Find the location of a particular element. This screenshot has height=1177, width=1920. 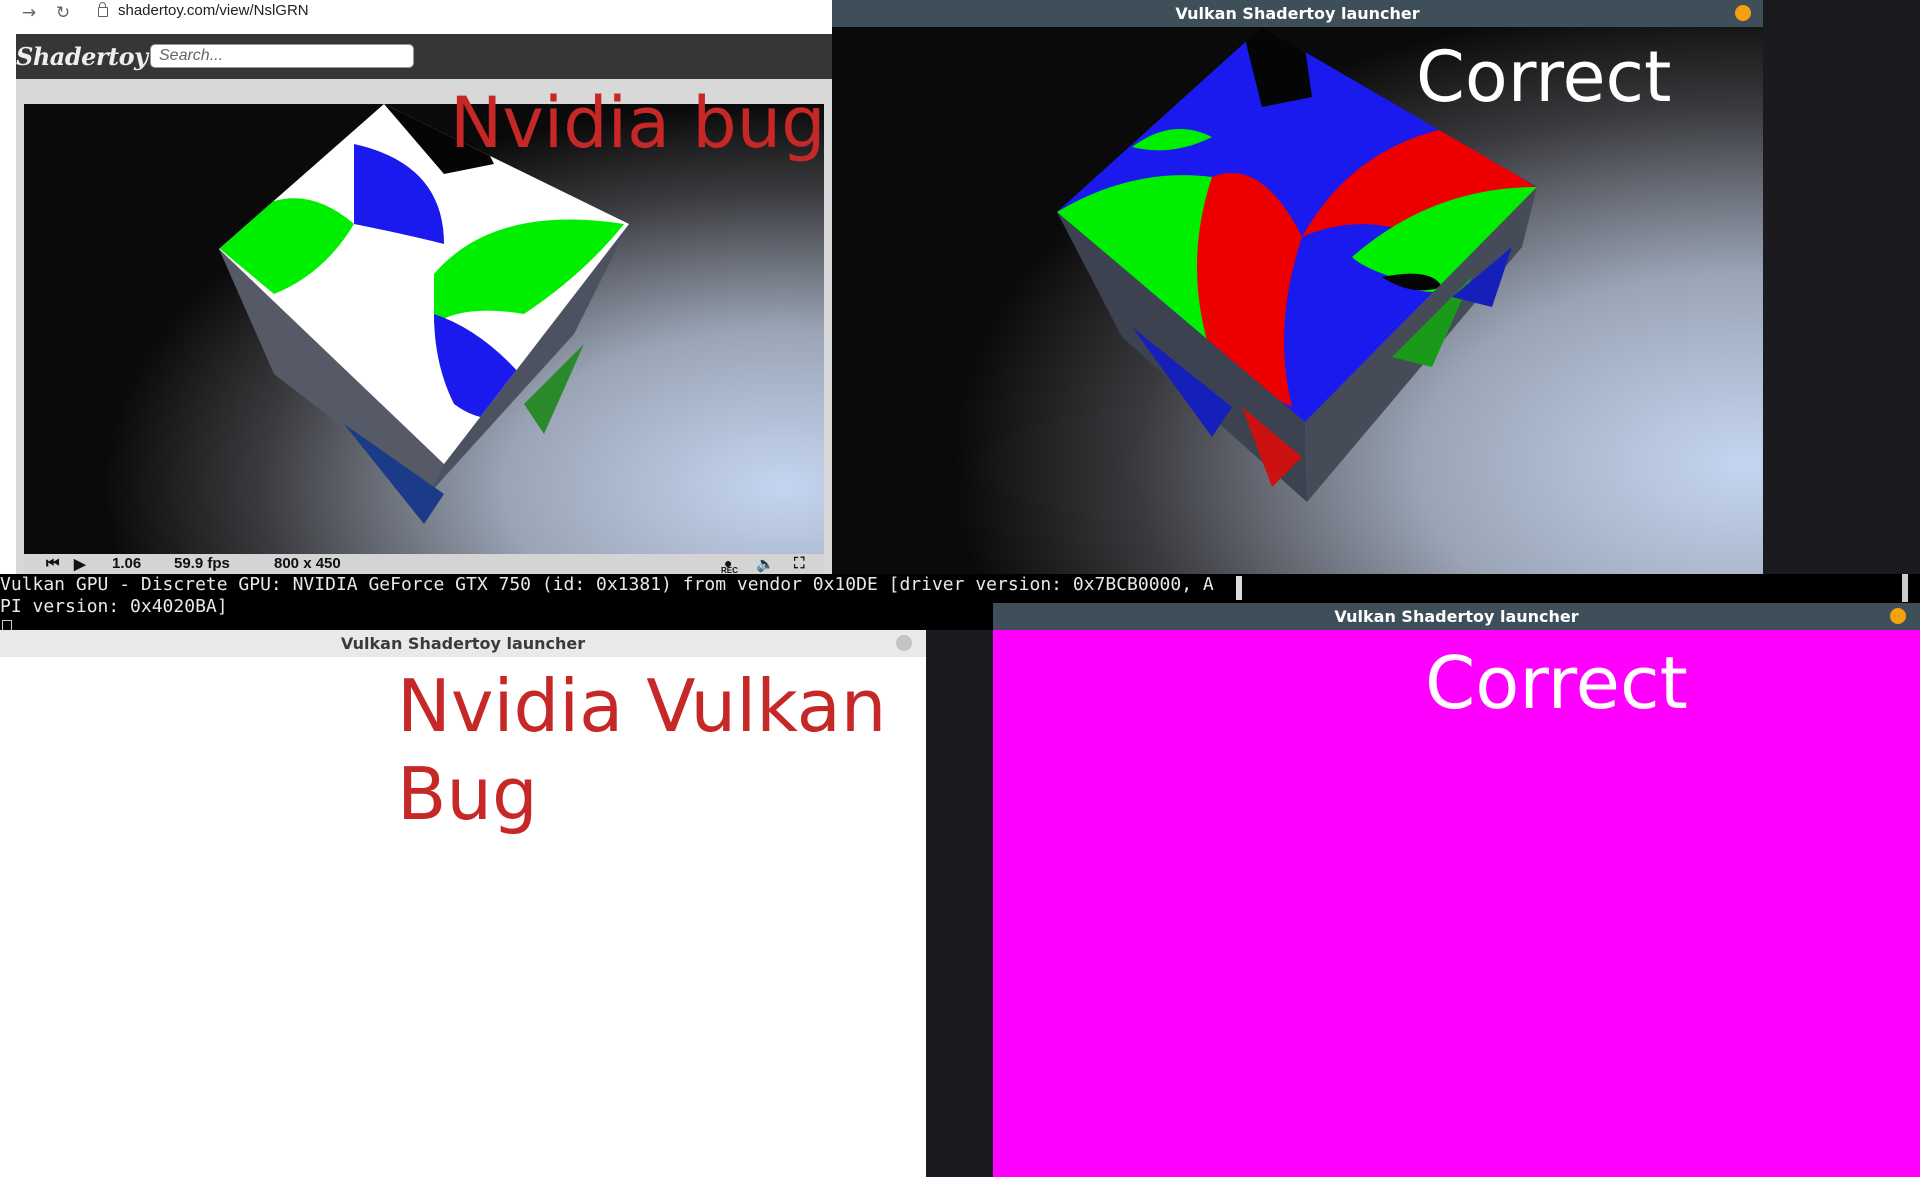

volume-icon: 🔈 is located at coordinates (765, 564).